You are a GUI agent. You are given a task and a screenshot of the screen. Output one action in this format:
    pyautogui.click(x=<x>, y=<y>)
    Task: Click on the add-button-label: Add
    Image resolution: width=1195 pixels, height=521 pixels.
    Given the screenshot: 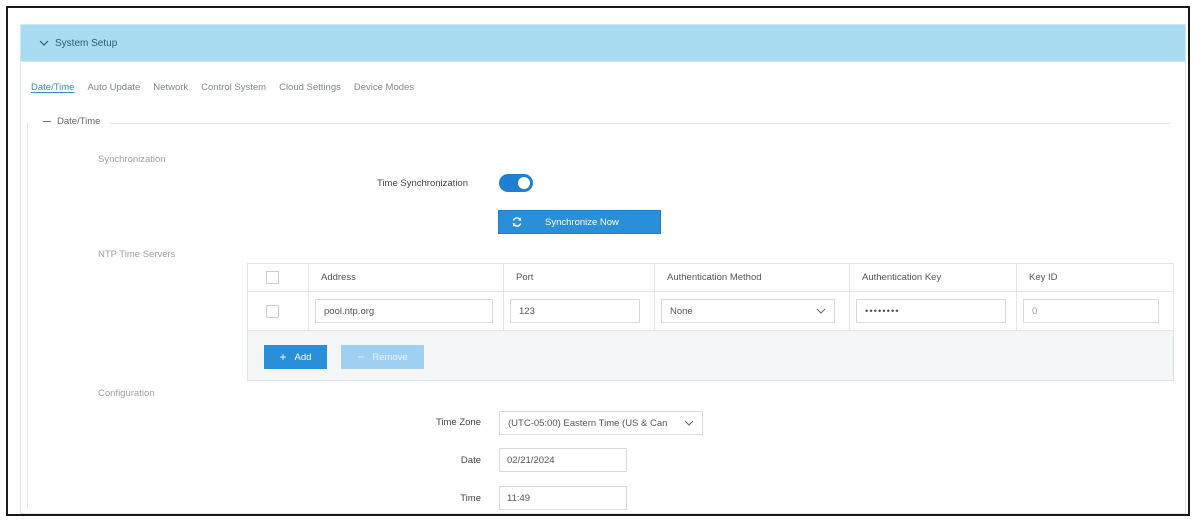 What is the action you would take?
    pyautogui.click(x=303, y=357)
    